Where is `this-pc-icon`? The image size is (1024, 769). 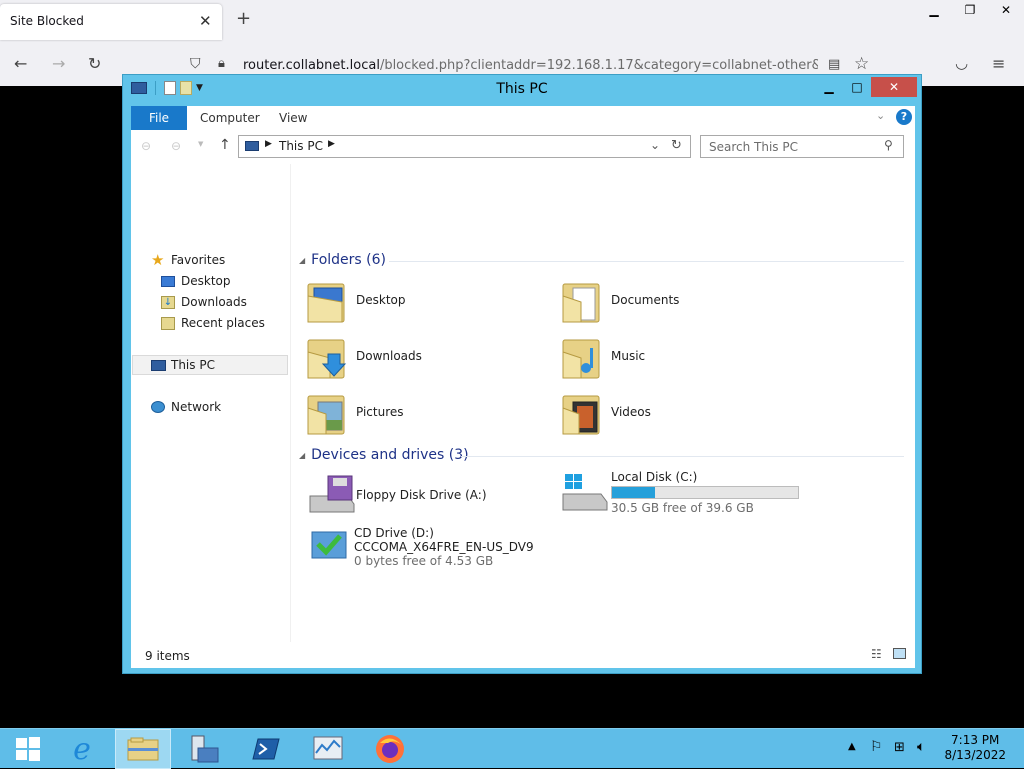 this-pc-icon is located at coordinates (252, 146).